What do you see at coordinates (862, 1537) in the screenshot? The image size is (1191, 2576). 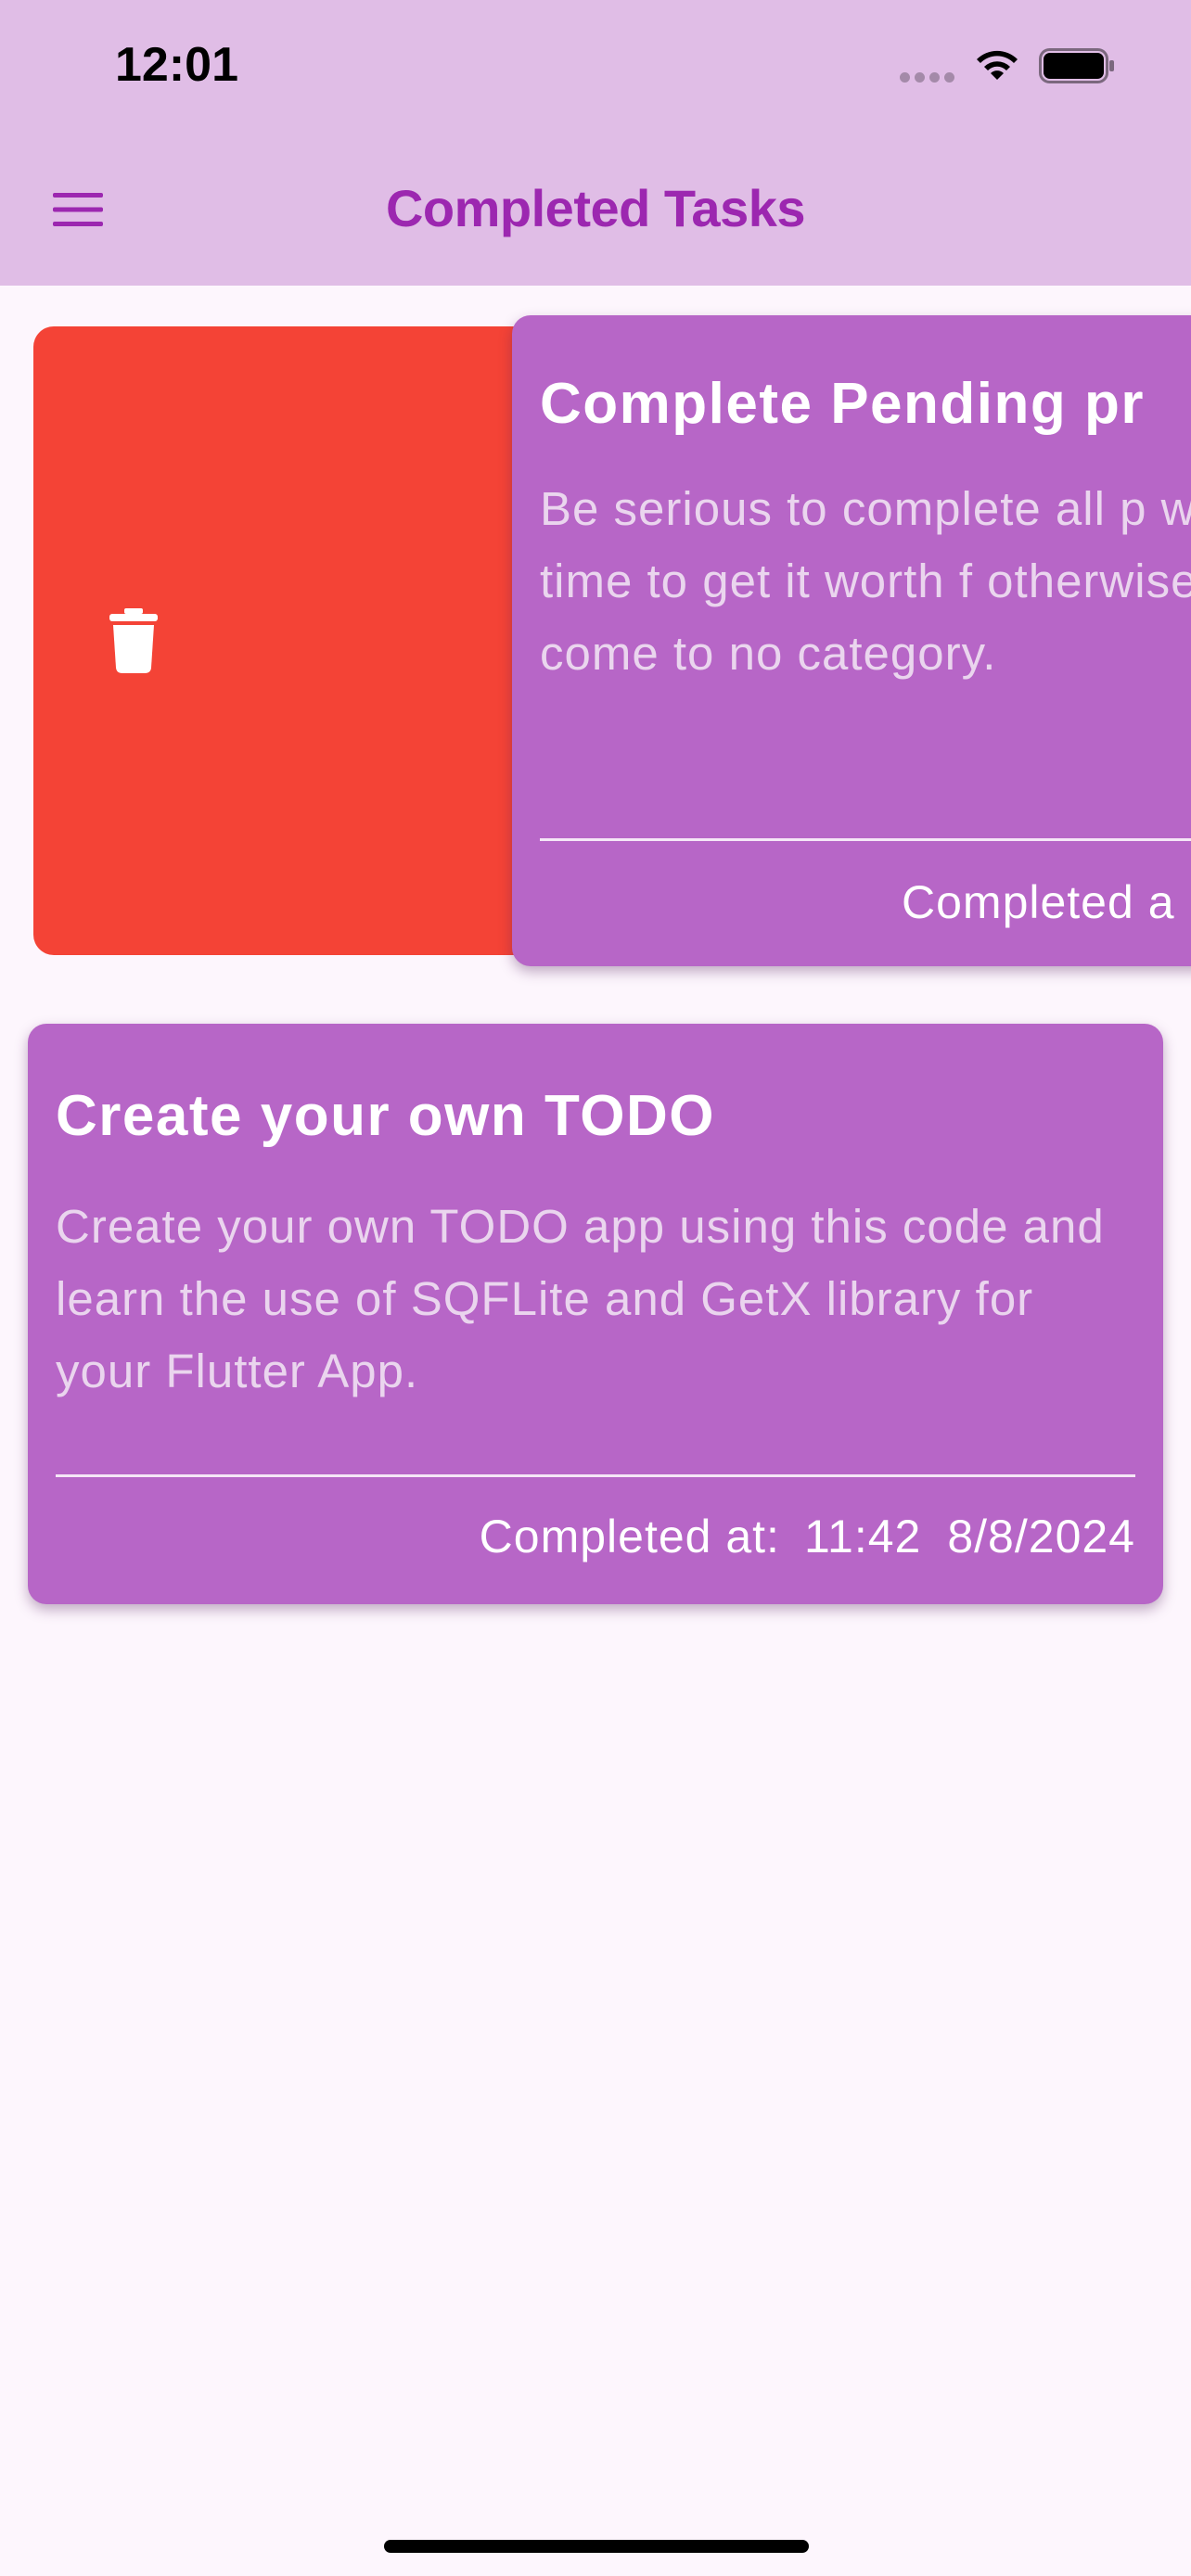 I see `completed-time: 11:42` at bounding box center [862, 1537].